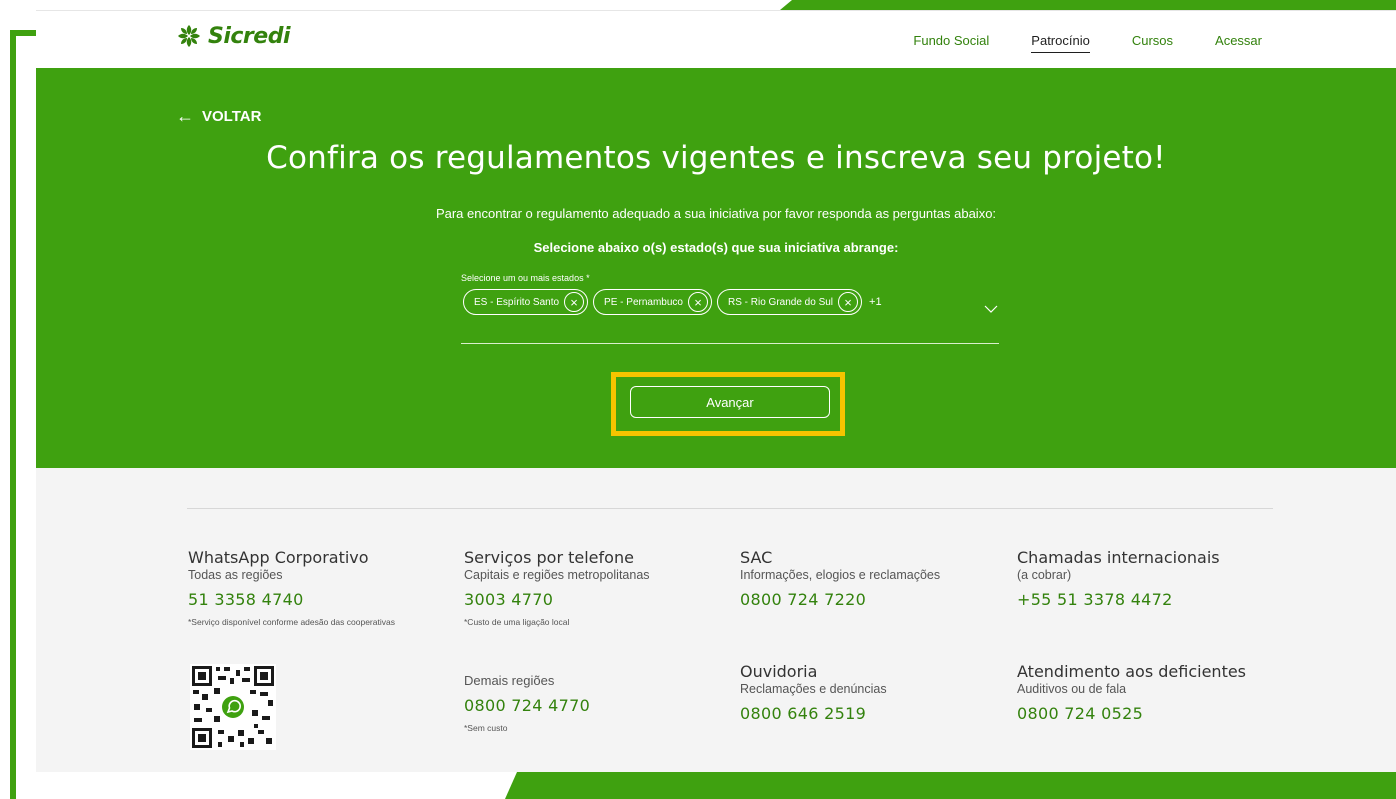 This screenshot has height=799, width=1396. I want to click on select-underline, so click(730, 343).